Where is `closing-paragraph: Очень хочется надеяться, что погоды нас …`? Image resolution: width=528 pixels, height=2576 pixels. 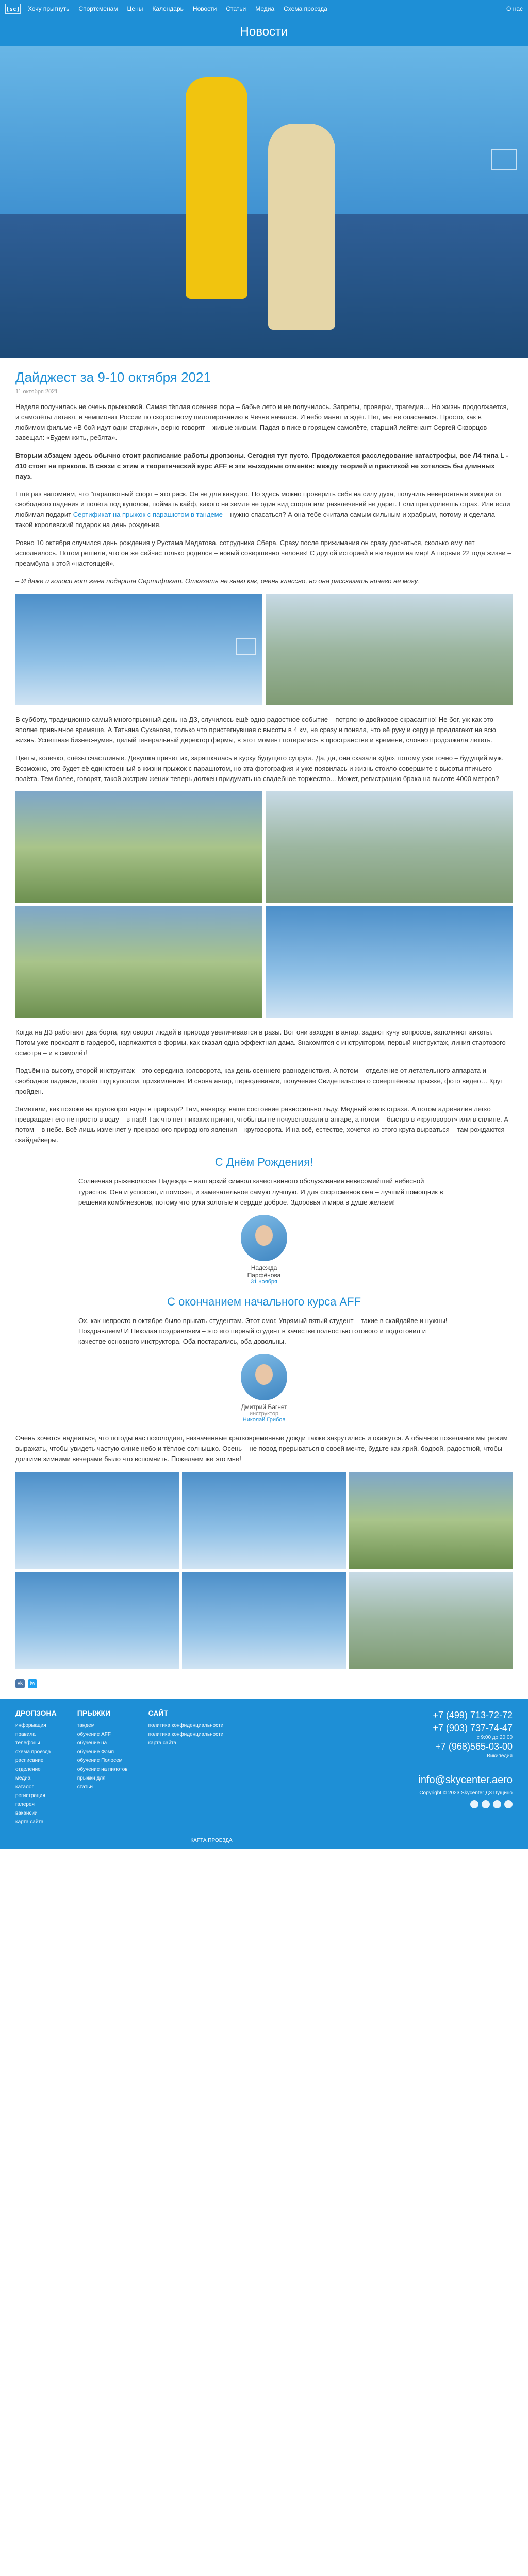 closing-paragraph: Очень хочется надеяться, что погоды нас … is located at coordinates (261, 1448).